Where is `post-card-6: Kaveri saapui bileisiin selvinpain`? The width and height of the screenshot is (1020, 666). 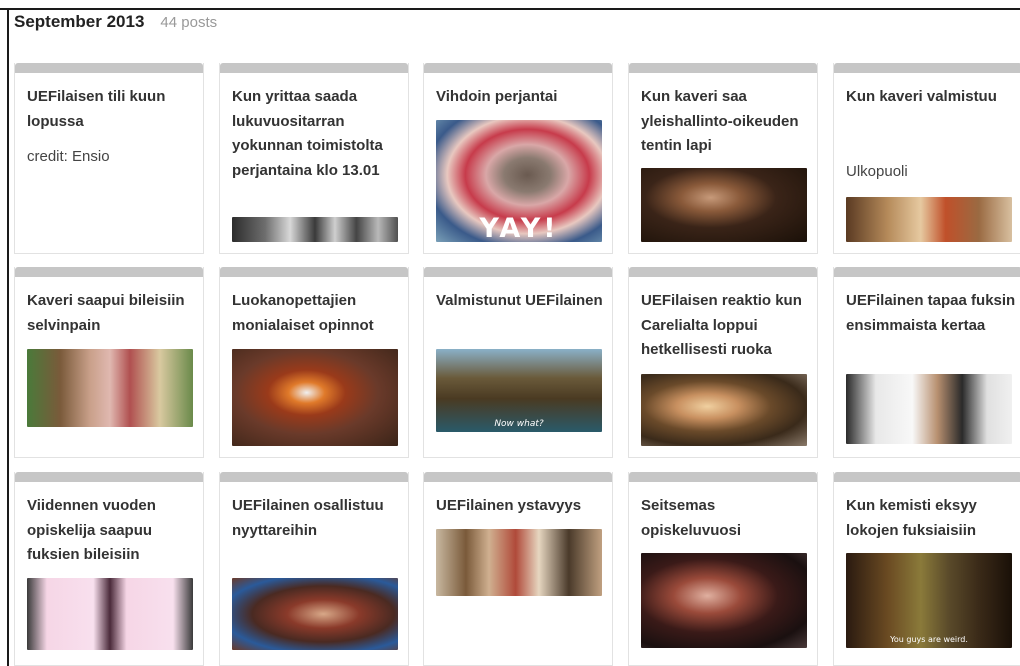
post-card-6: Kaveri saapui bileisiin selvinpain is located at coordinates (109, 362).